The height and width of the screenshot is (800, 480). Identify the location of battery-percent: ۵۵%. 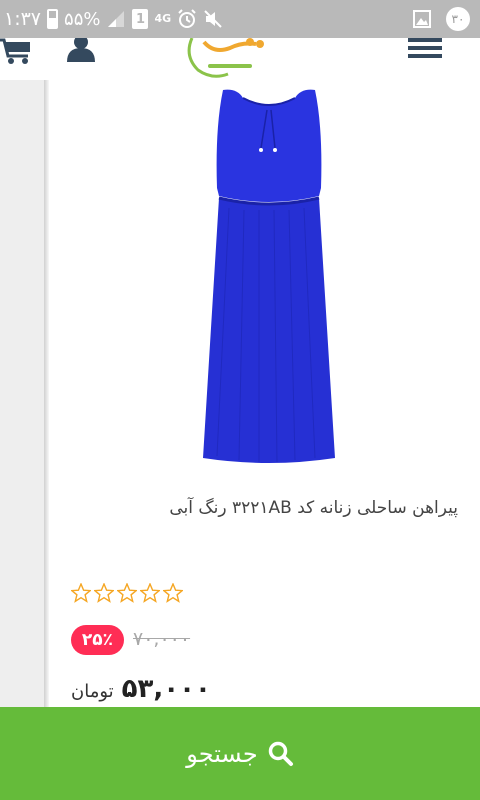
(82, 19).